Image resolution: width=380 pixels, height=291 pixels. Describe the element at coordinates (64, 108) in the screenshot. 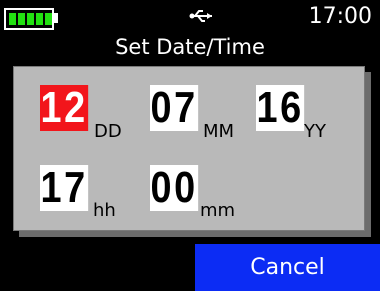

I see `day-field: 12` at that location.